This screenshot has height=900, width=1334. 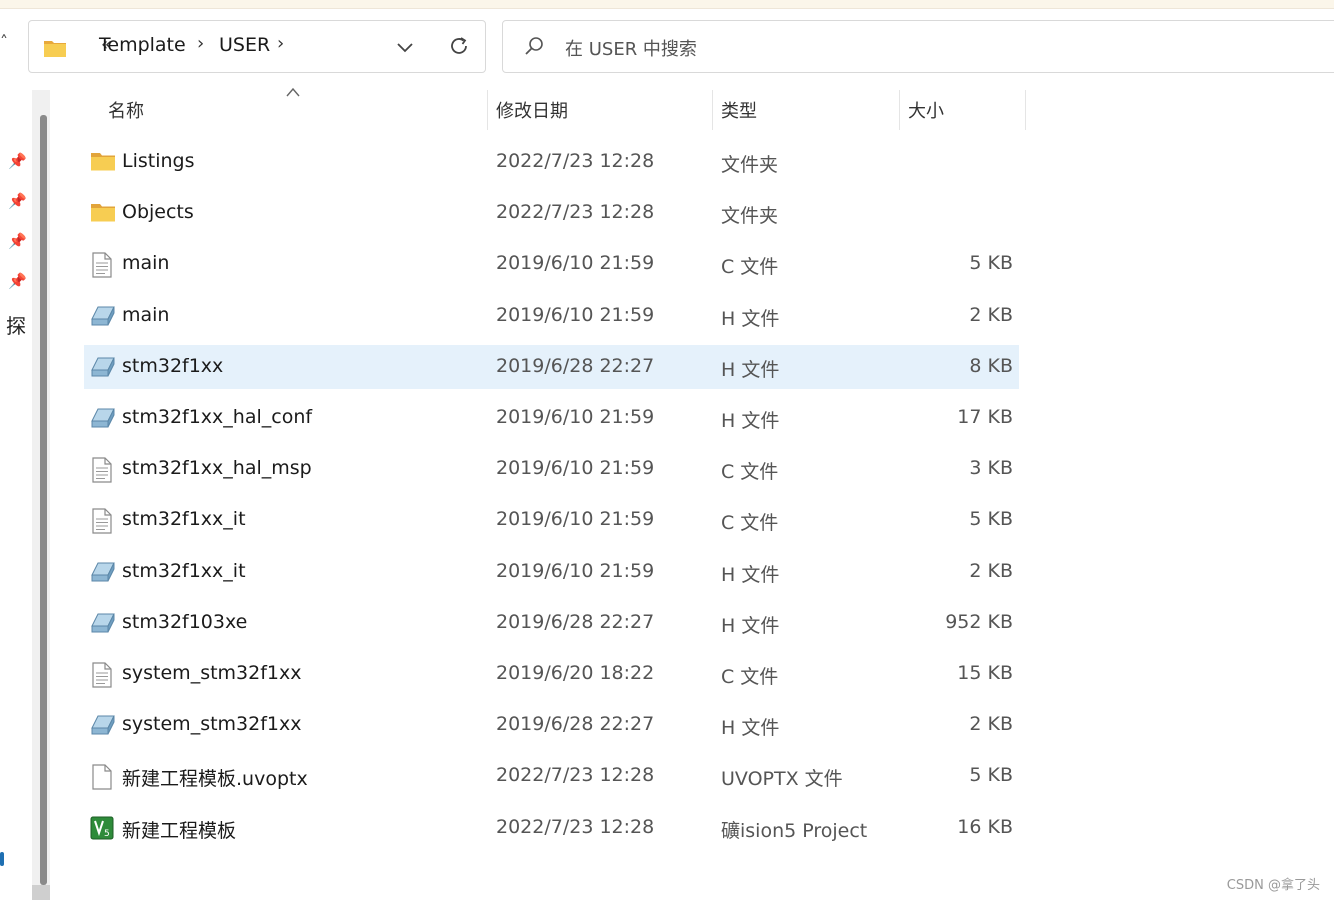 What do you see at coordinates (739, 110) in the screenshot?
I see `column-header-type: 类型` at bounding box center [739, 110].